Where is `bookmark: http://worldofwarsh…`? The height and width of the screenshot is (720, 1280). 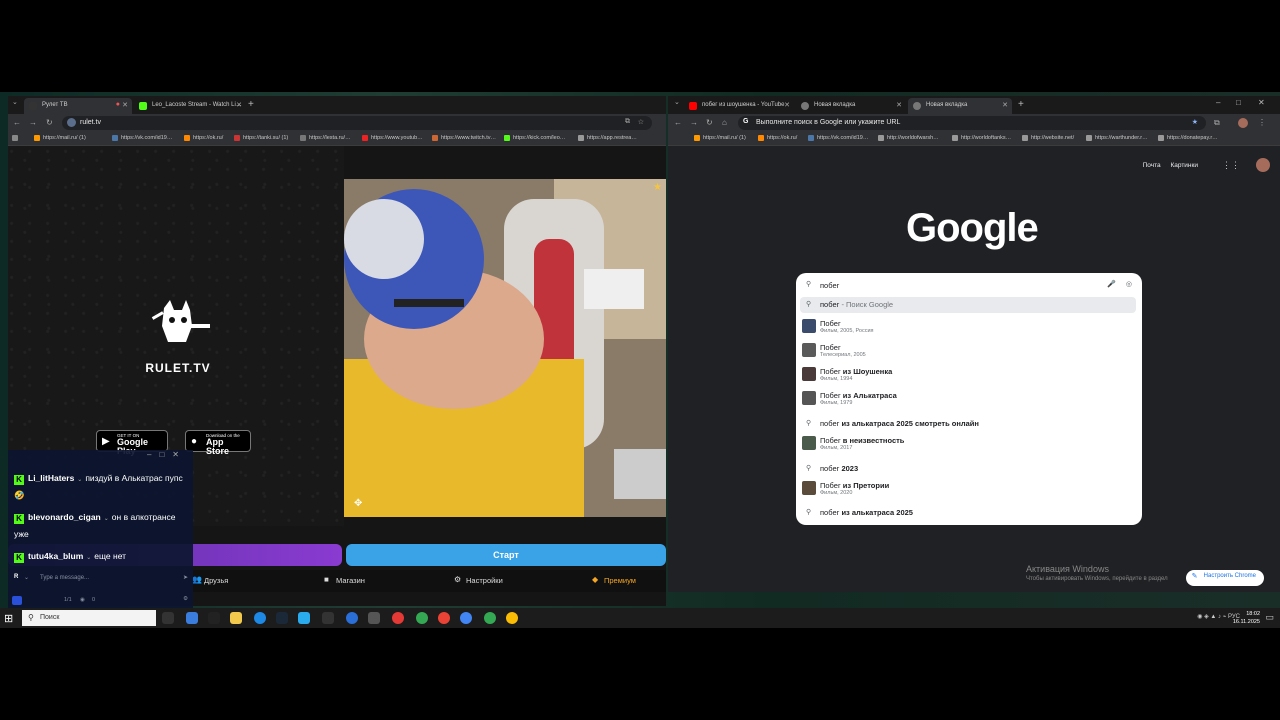 bookmark: http://worldofwarsh… is located at coordinates (908, 138).